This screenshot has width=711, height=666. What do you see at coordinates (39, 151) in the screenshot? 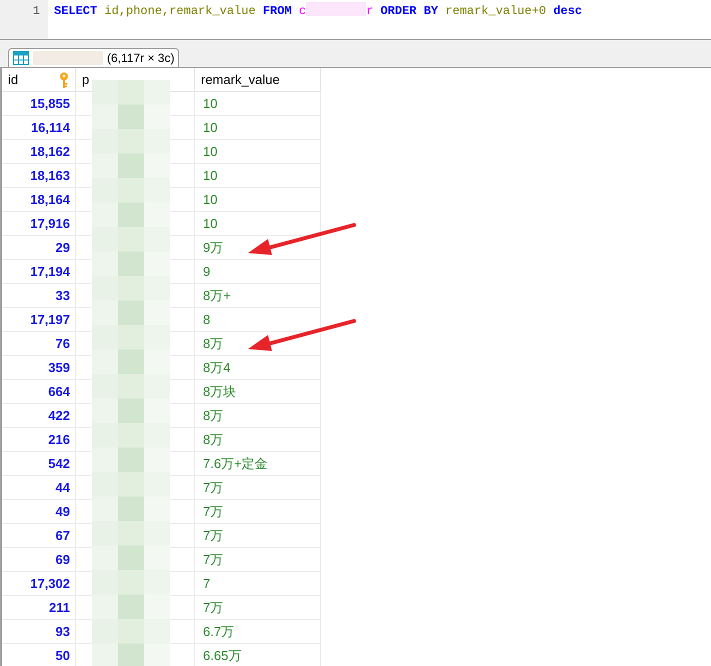
I see `table-cell: 18,162` at bounding box center [39, 151].